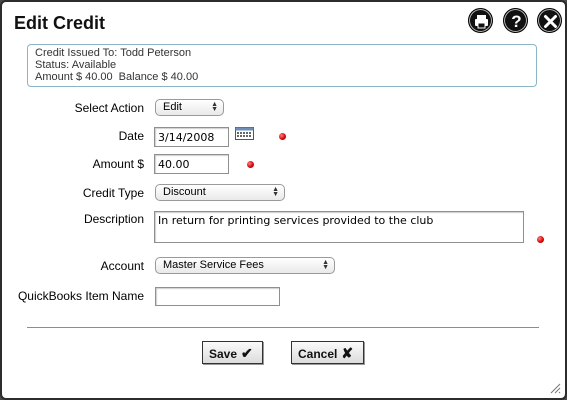  I want to click on credit-amount: Amount $ 40.00, so click(74, 77).